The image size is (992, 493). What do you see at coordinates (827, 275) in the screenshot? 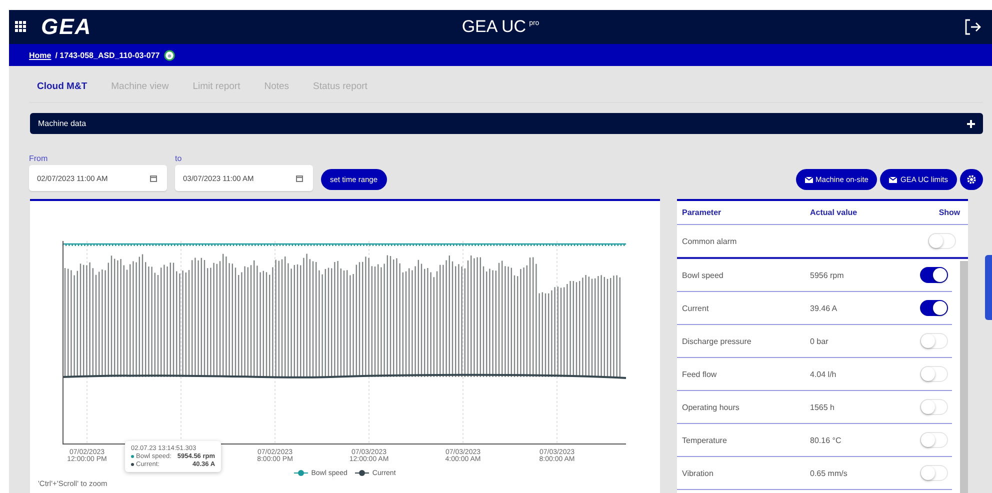
I see `parameter-value: 5956 rpm` at bounding box center [827, 275].